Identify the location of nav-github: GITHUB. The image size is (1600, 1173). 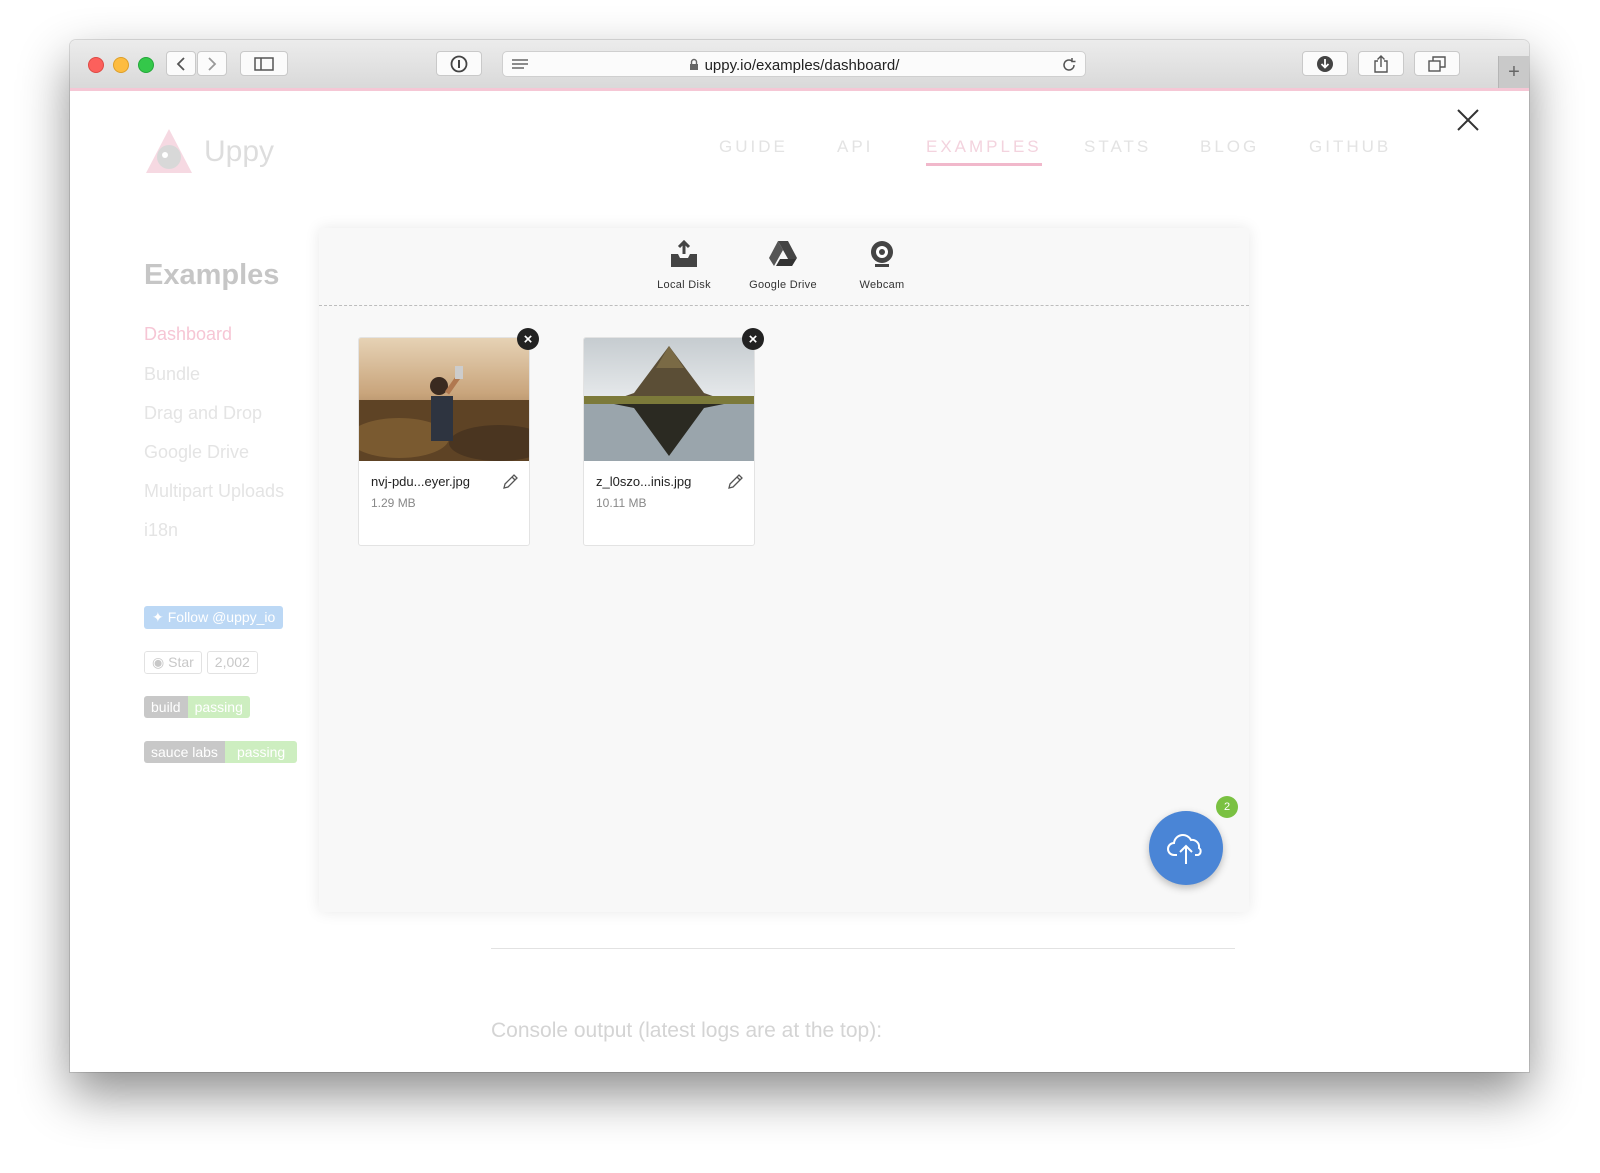
(1350, 147).